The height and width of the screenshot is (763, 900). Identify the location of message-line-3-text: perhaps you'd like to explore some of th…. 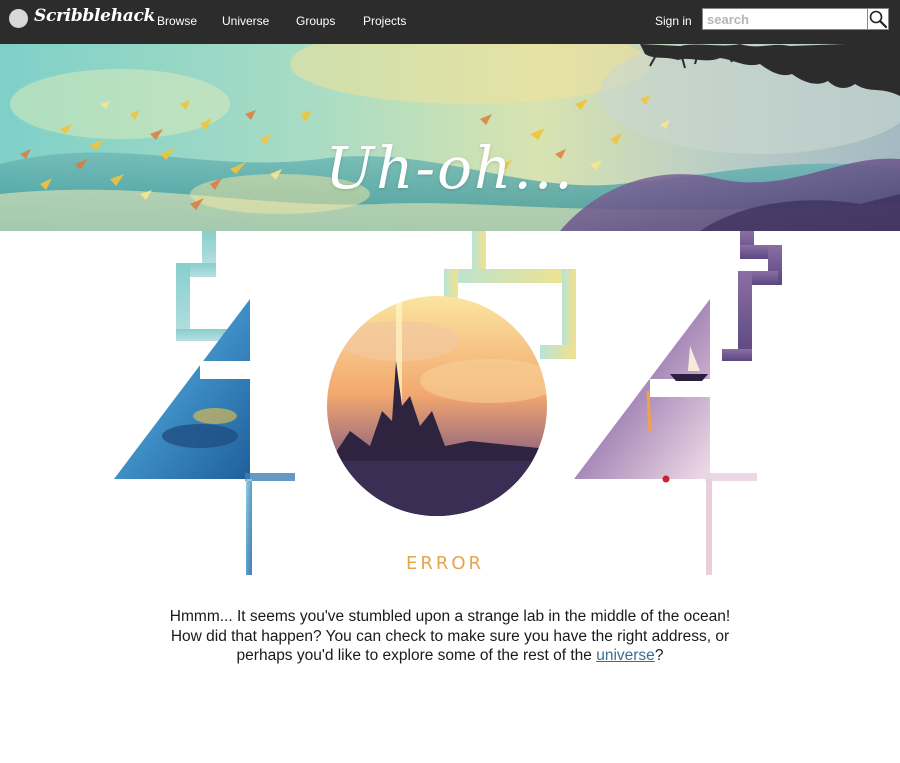
(416, 655).